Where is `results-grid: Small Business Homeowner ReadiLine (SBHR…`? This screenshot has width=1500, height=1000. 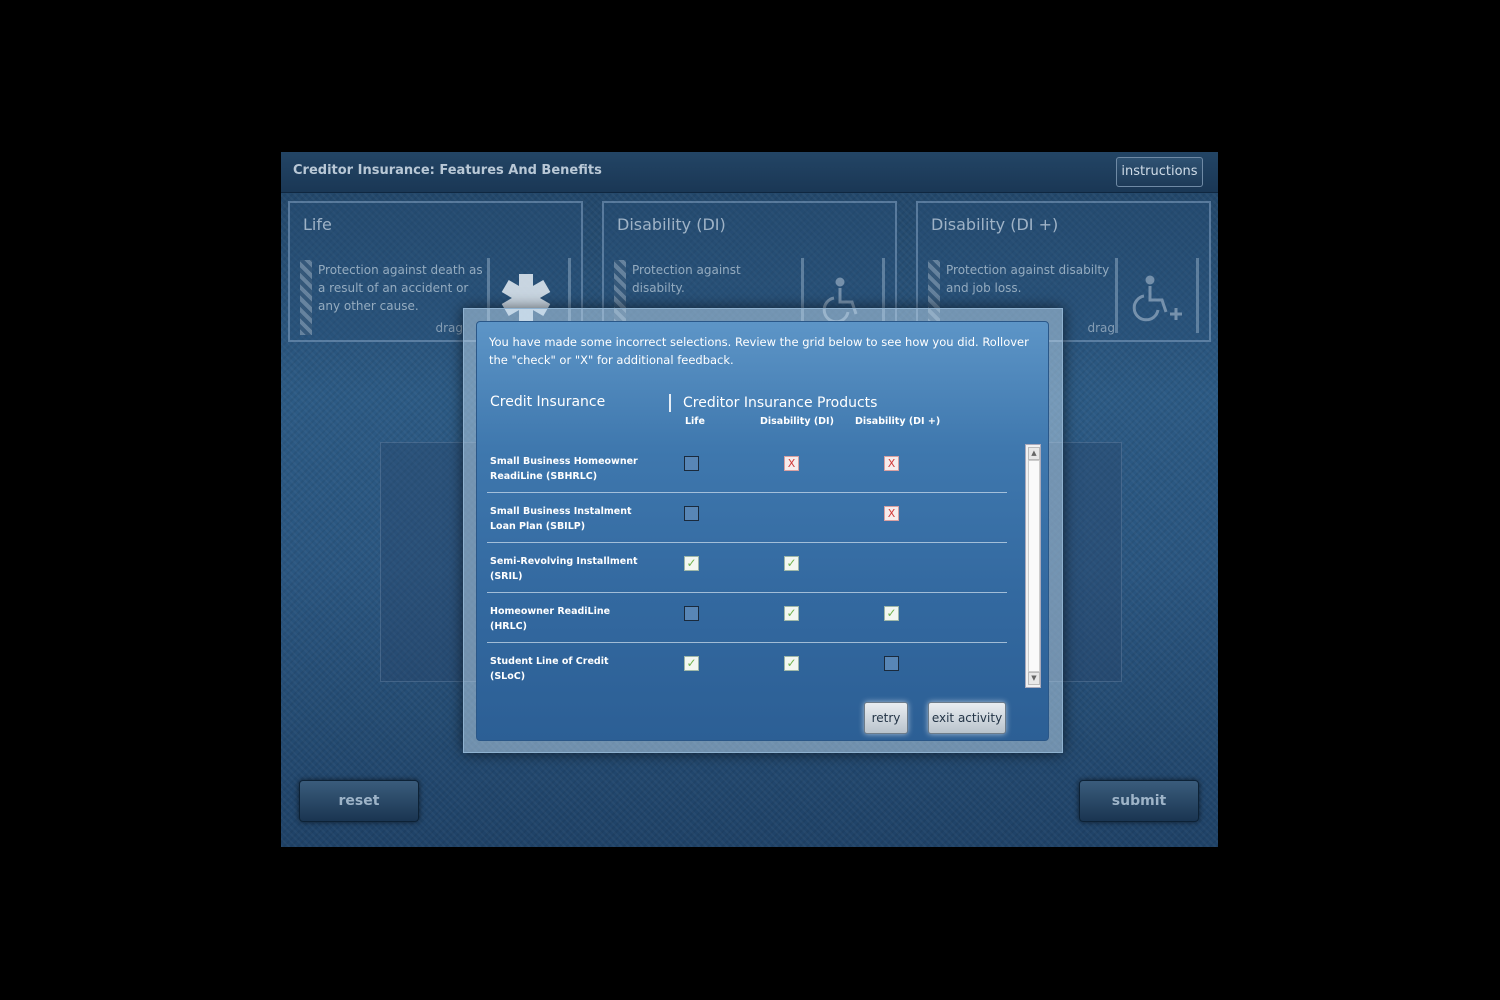 results-grid: Small Business Homeowner ReadiLine (SBHR… is located at coordinates (762, 565).